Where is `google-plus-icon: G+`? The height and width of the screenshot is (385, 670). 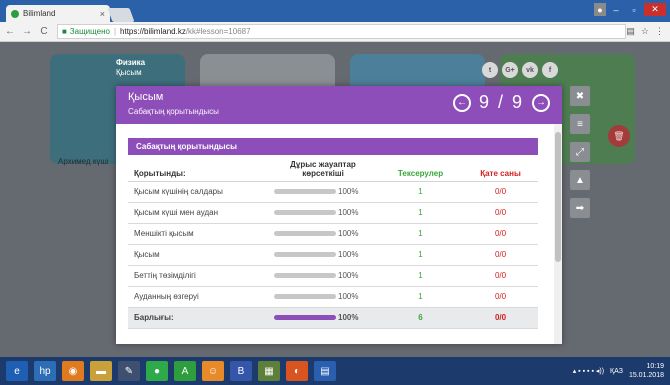
google-plus-icon: G+ is located at coordinates (510, 70).